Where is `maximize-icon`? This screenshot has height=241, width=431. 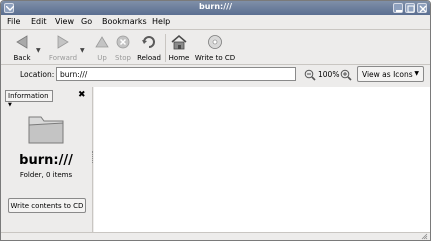
maximize-icon is located at coordinates (411, 9).